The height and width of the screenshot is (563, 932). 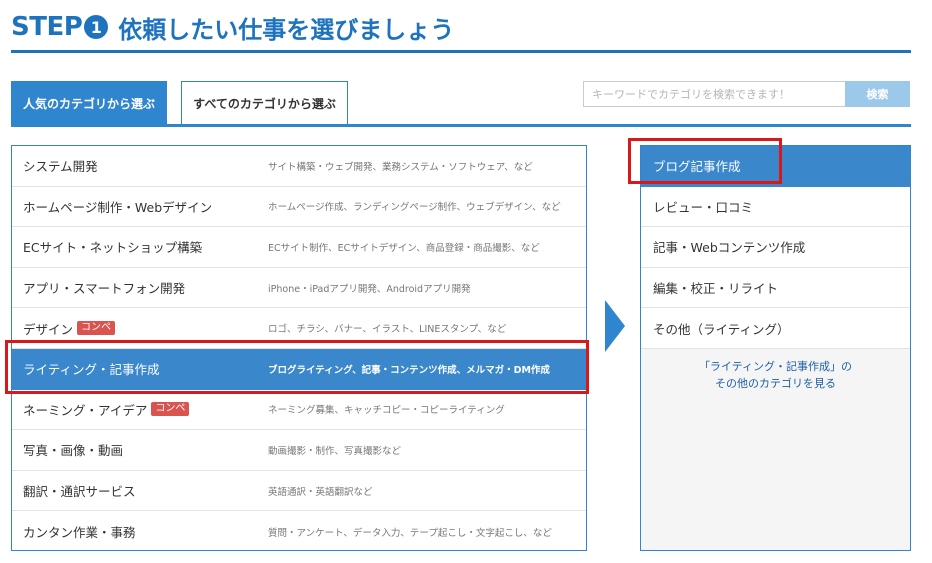 I want to click on category-description: ブログライティング、記事・コンテンツ作成、メルマガ・DM作成, so click(x=409, y=370).